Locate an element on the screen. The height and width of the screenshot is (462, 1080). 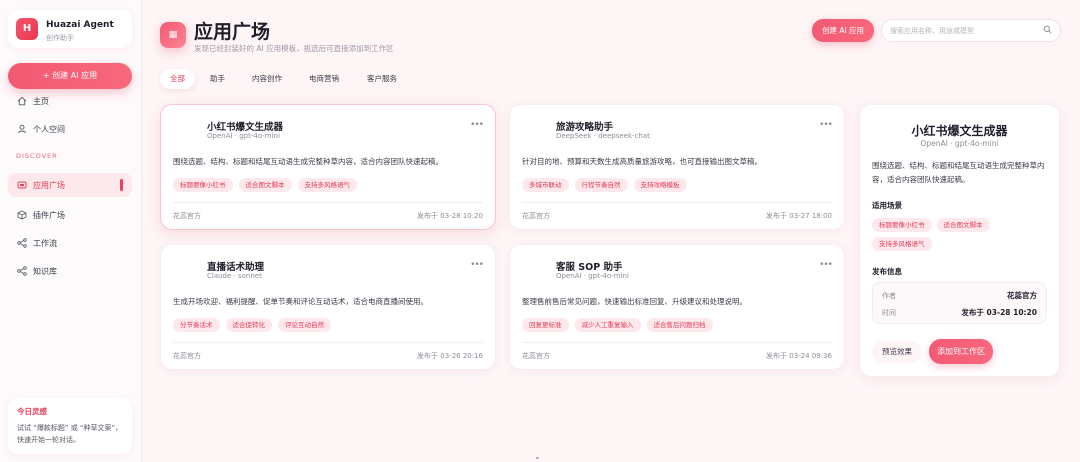
card-description: 围绕选题、结构、标题和结尾互动语生成完整种草内容，适合内容团队快速起稿。 is located at coordinates (308, 161).